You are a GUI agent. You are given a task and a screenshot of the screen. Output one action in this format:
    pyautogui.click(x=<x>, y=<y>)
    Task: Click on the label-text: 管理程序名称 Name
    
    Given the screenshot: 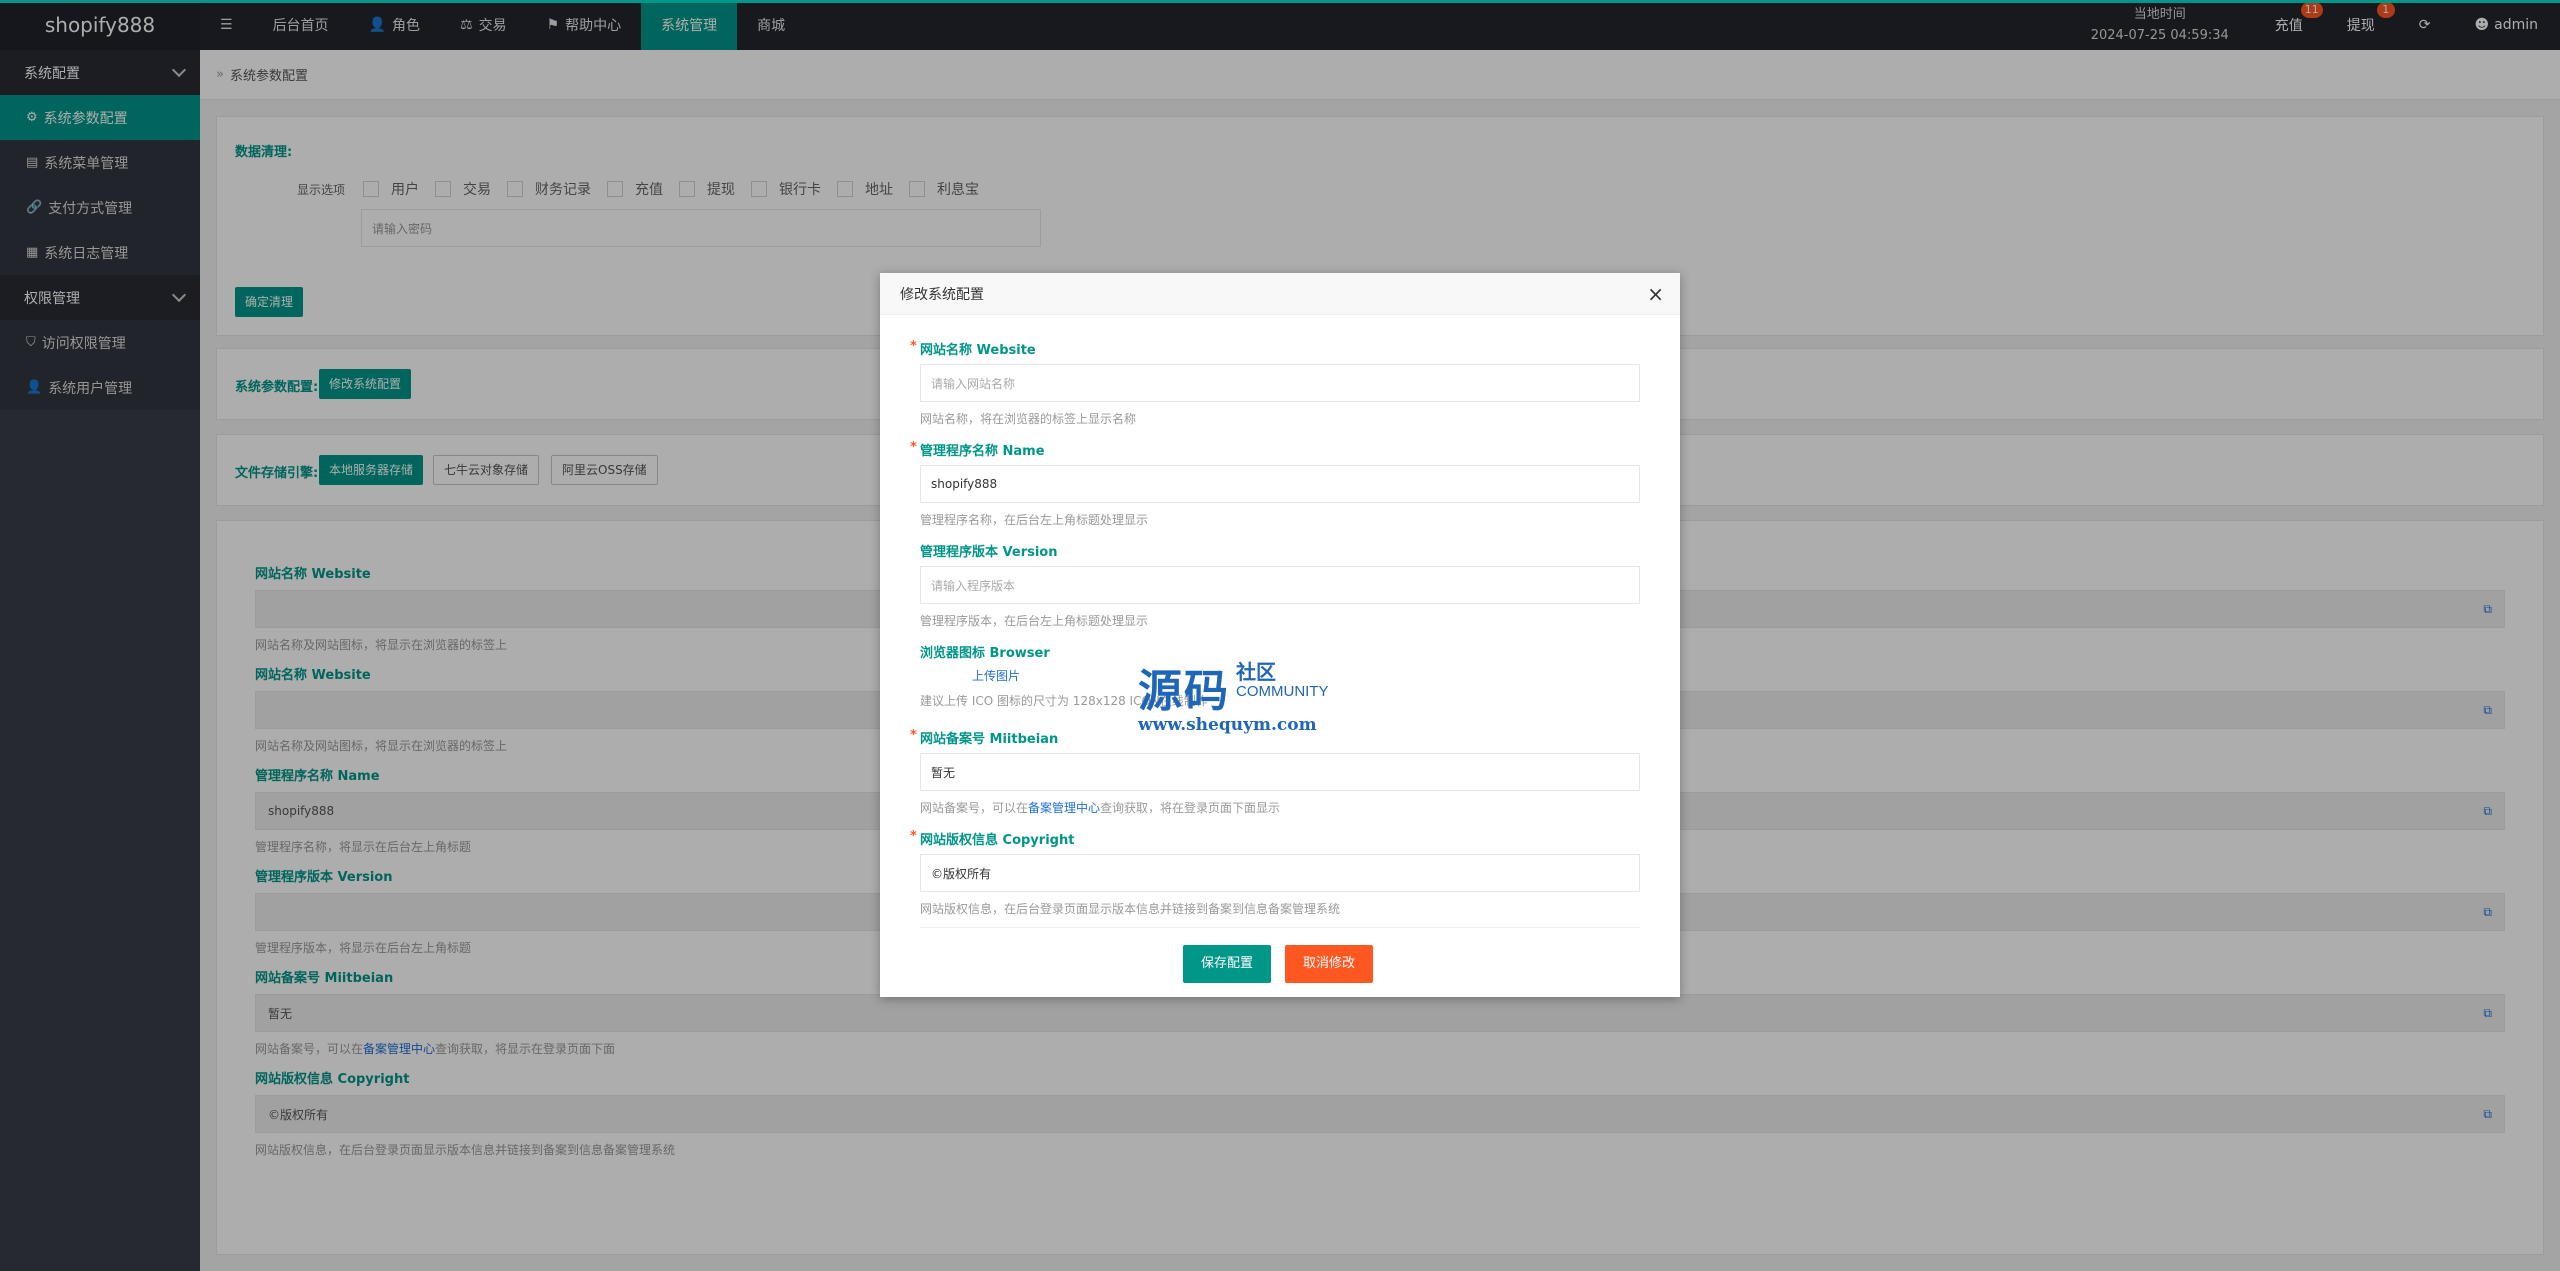 What is the action you would take?
    pyautogui.click(x=982, y=451)
    